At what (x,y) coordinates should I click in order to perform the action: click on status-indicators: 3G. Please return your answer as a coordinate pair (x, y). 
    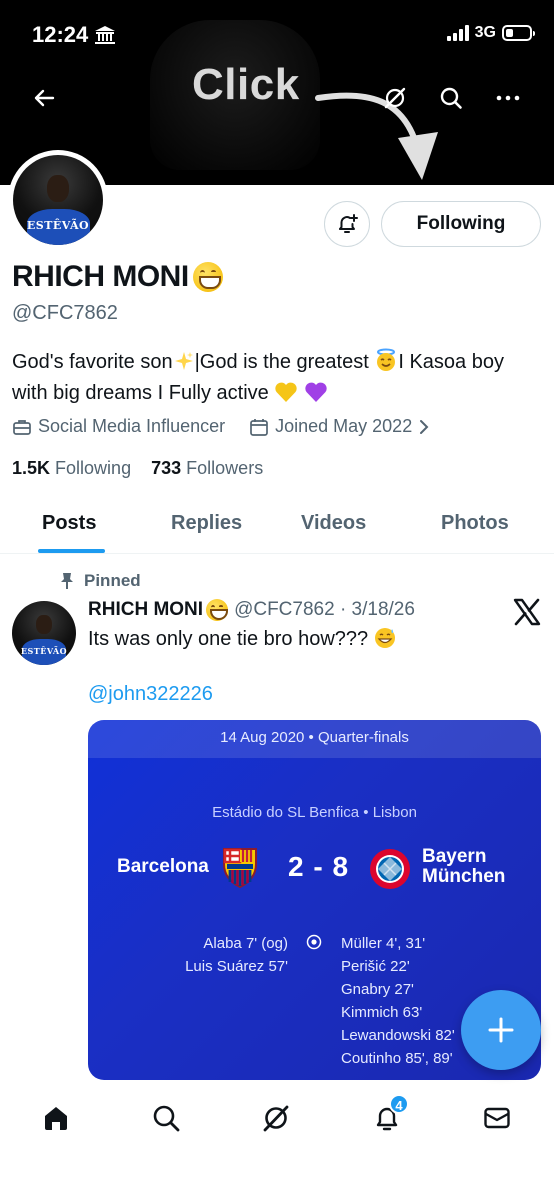
    Looking at the image, I should click on (490, 33).